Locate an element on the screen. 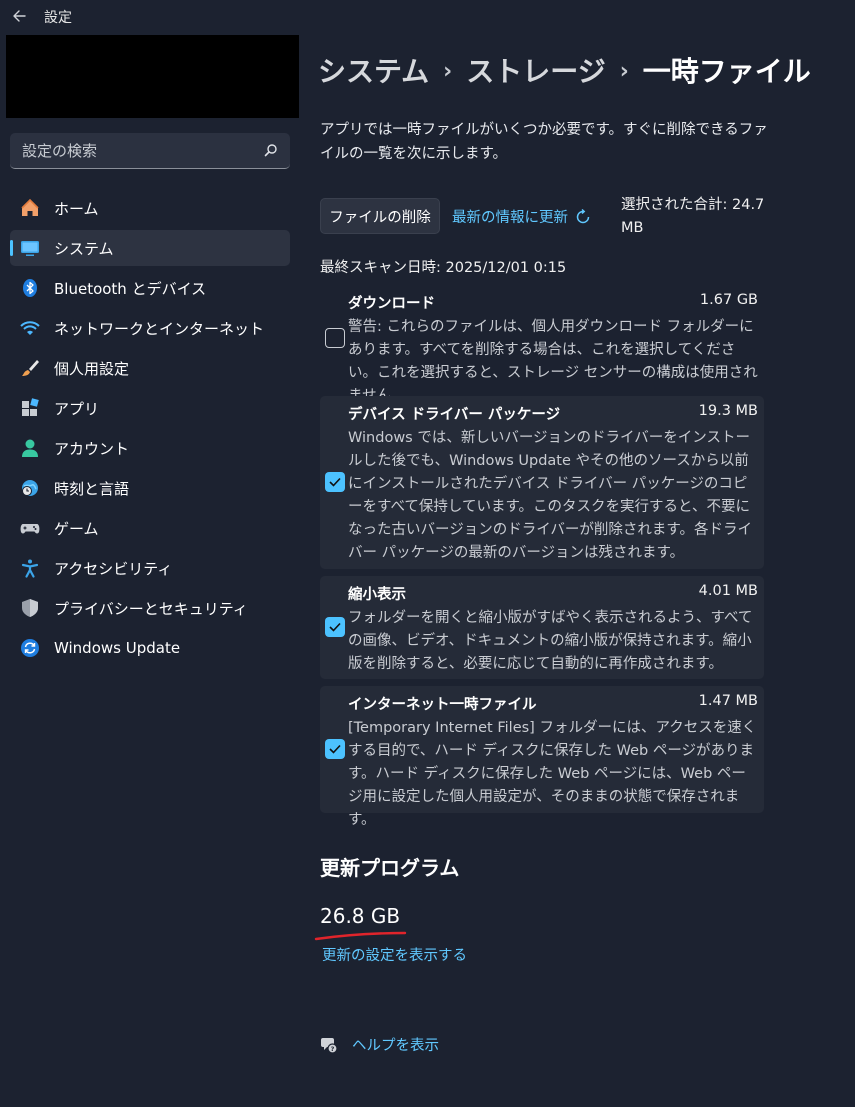 The height and width of the screenshot is (1107, 855). sidebar-item-personalization: 個人用設定 is located at coordinates (150, 368).